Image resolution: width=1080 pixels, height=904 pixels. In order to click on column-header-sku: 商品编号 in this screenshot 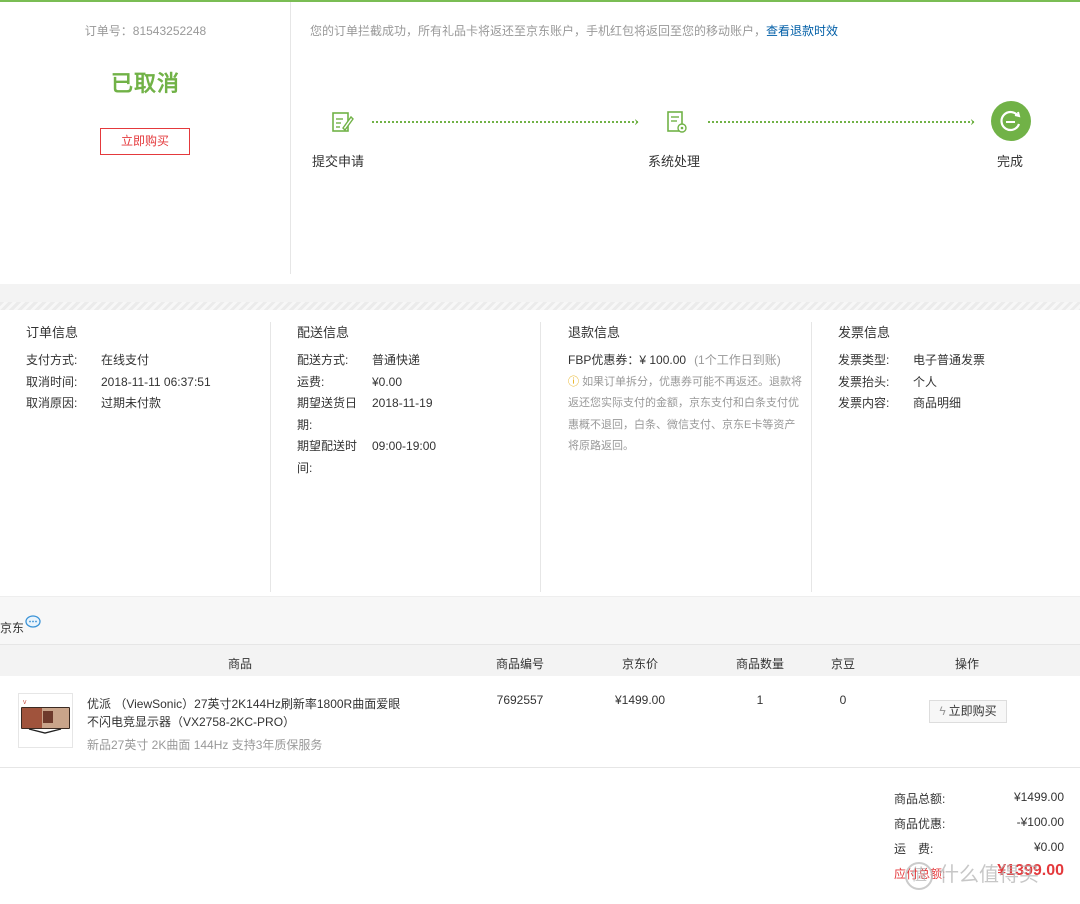, I will do `click(519, 664)`.